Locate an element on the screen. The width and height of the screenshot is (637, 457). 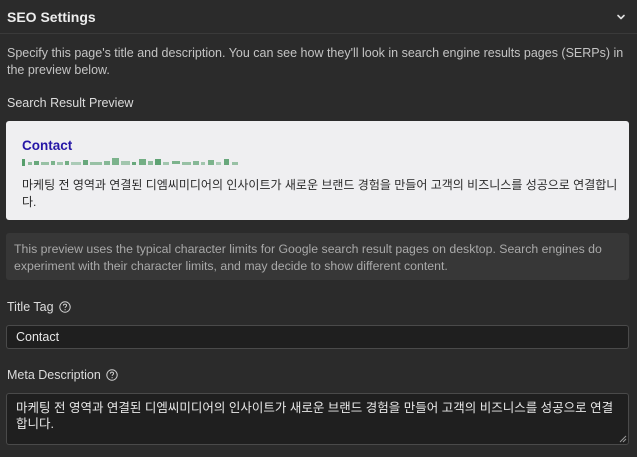
chevron-down-icon is located at coordinates (621, 17).